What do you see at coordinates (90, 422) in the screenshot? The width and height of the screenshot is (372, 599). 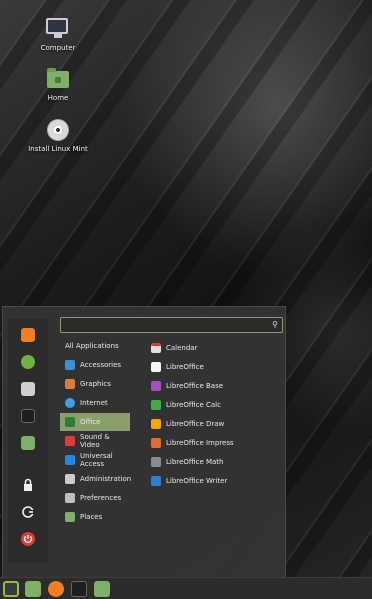 I see `category-label: Office` at bounding box center [90, 422].